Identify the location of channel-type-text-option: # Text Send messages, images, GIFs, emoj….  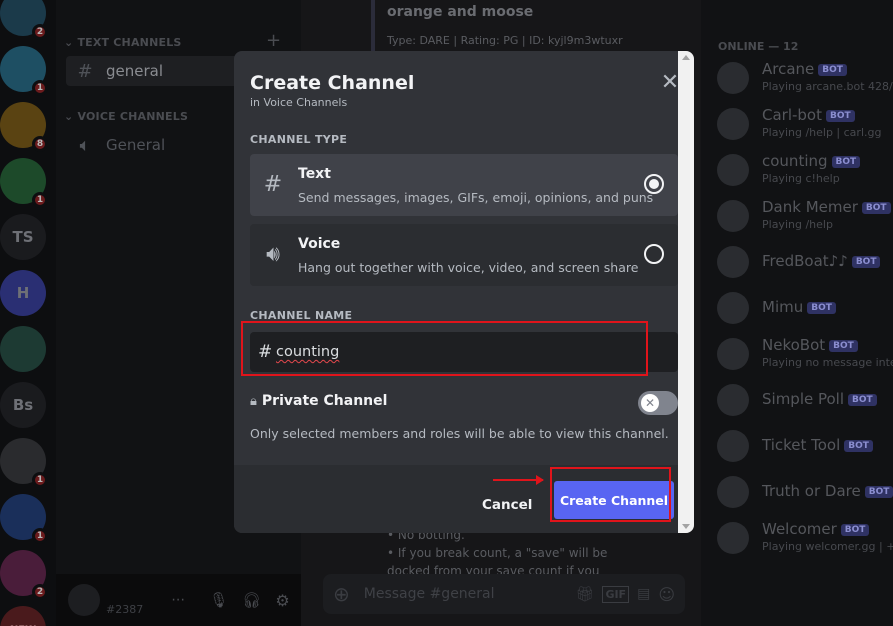
(464, 185).